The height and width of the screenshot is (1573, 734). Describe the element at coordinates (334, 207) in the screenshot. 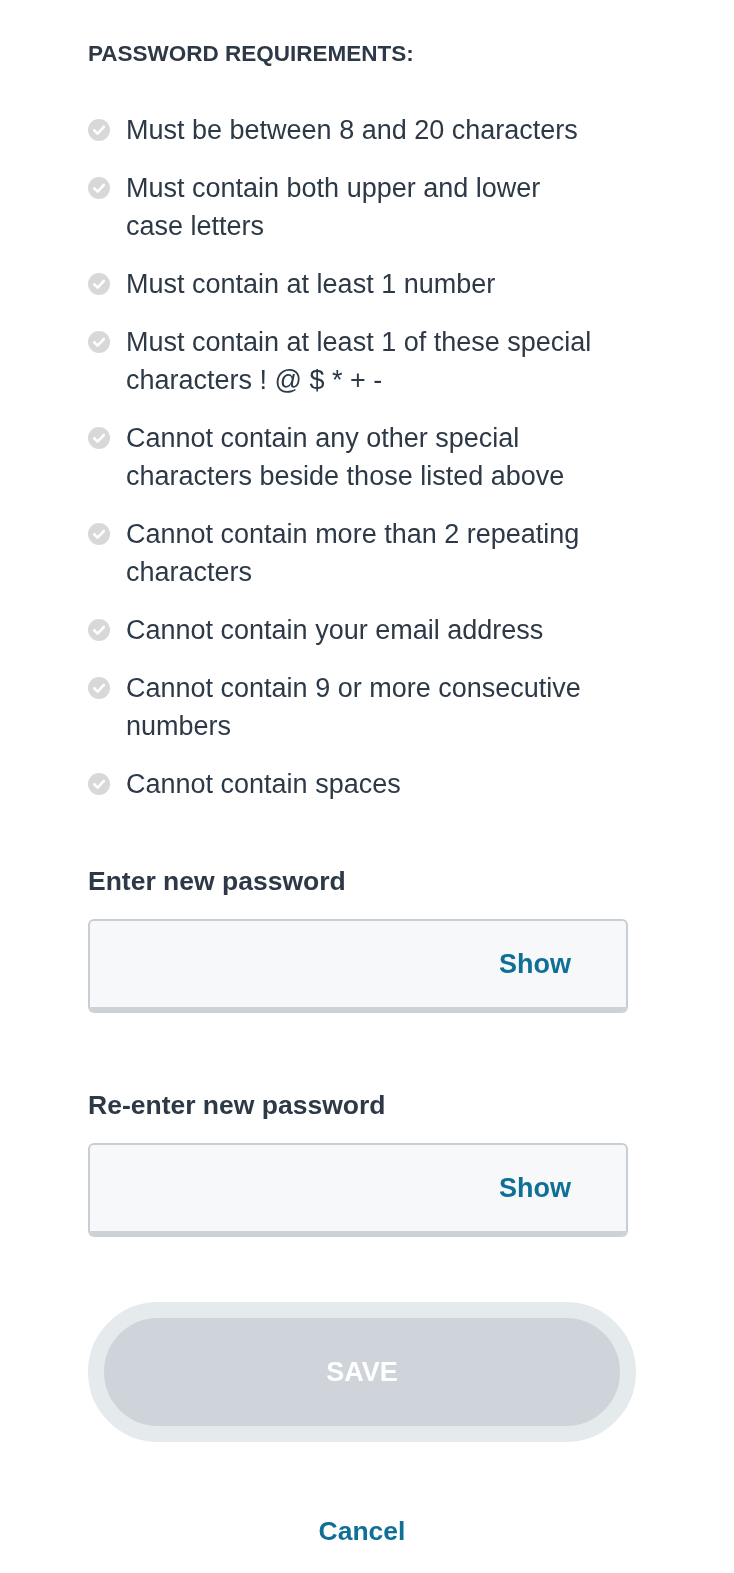

I see `requirement-text: Must contain both upper and lower case letters` at that location.